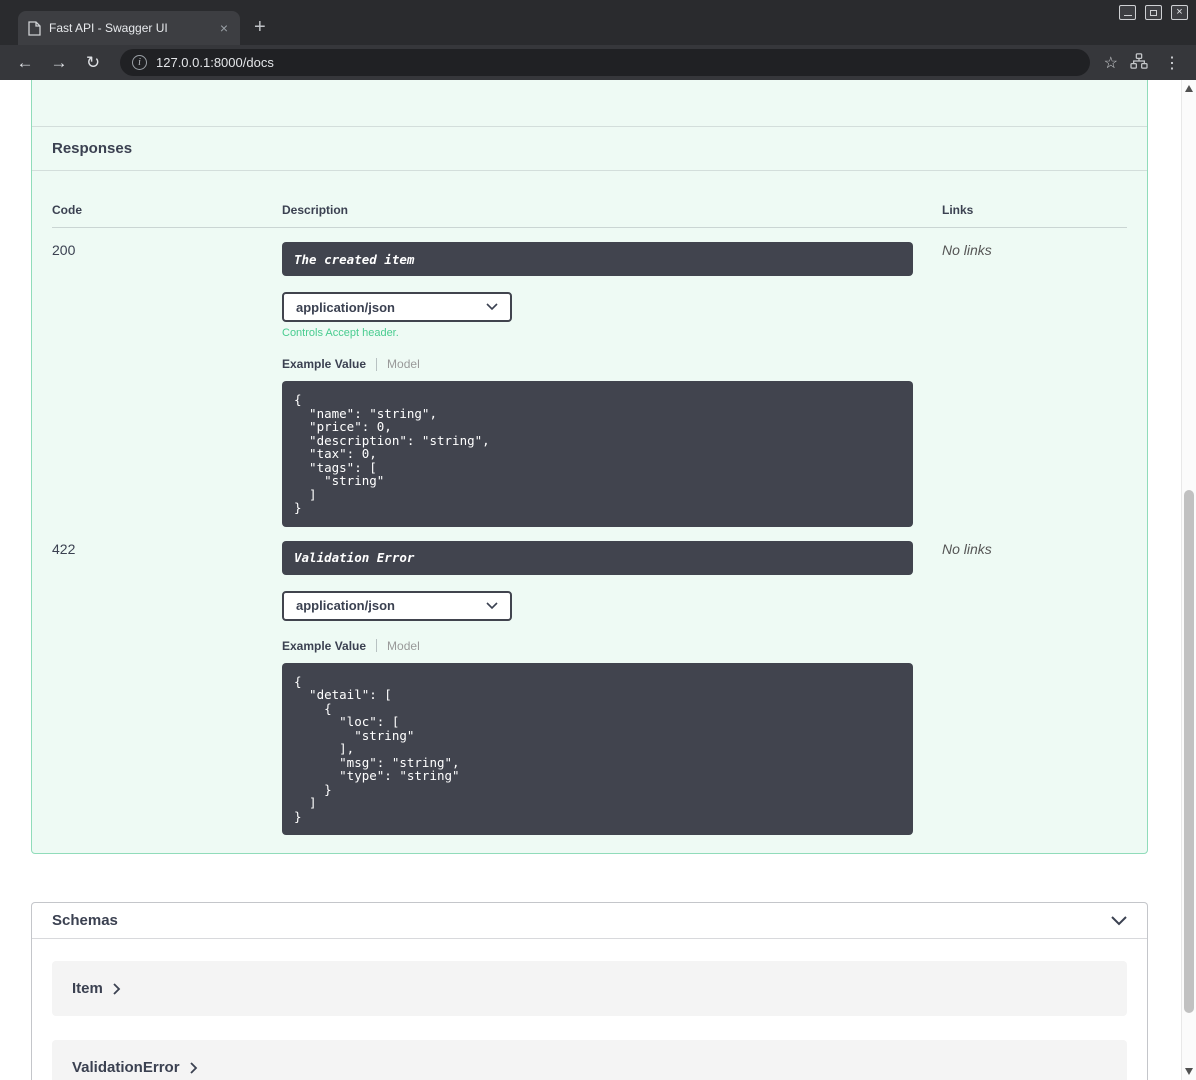 The height and width of the screenshot is (1080, 1196). I want to click on response-description: The created item, so click(597, 259).